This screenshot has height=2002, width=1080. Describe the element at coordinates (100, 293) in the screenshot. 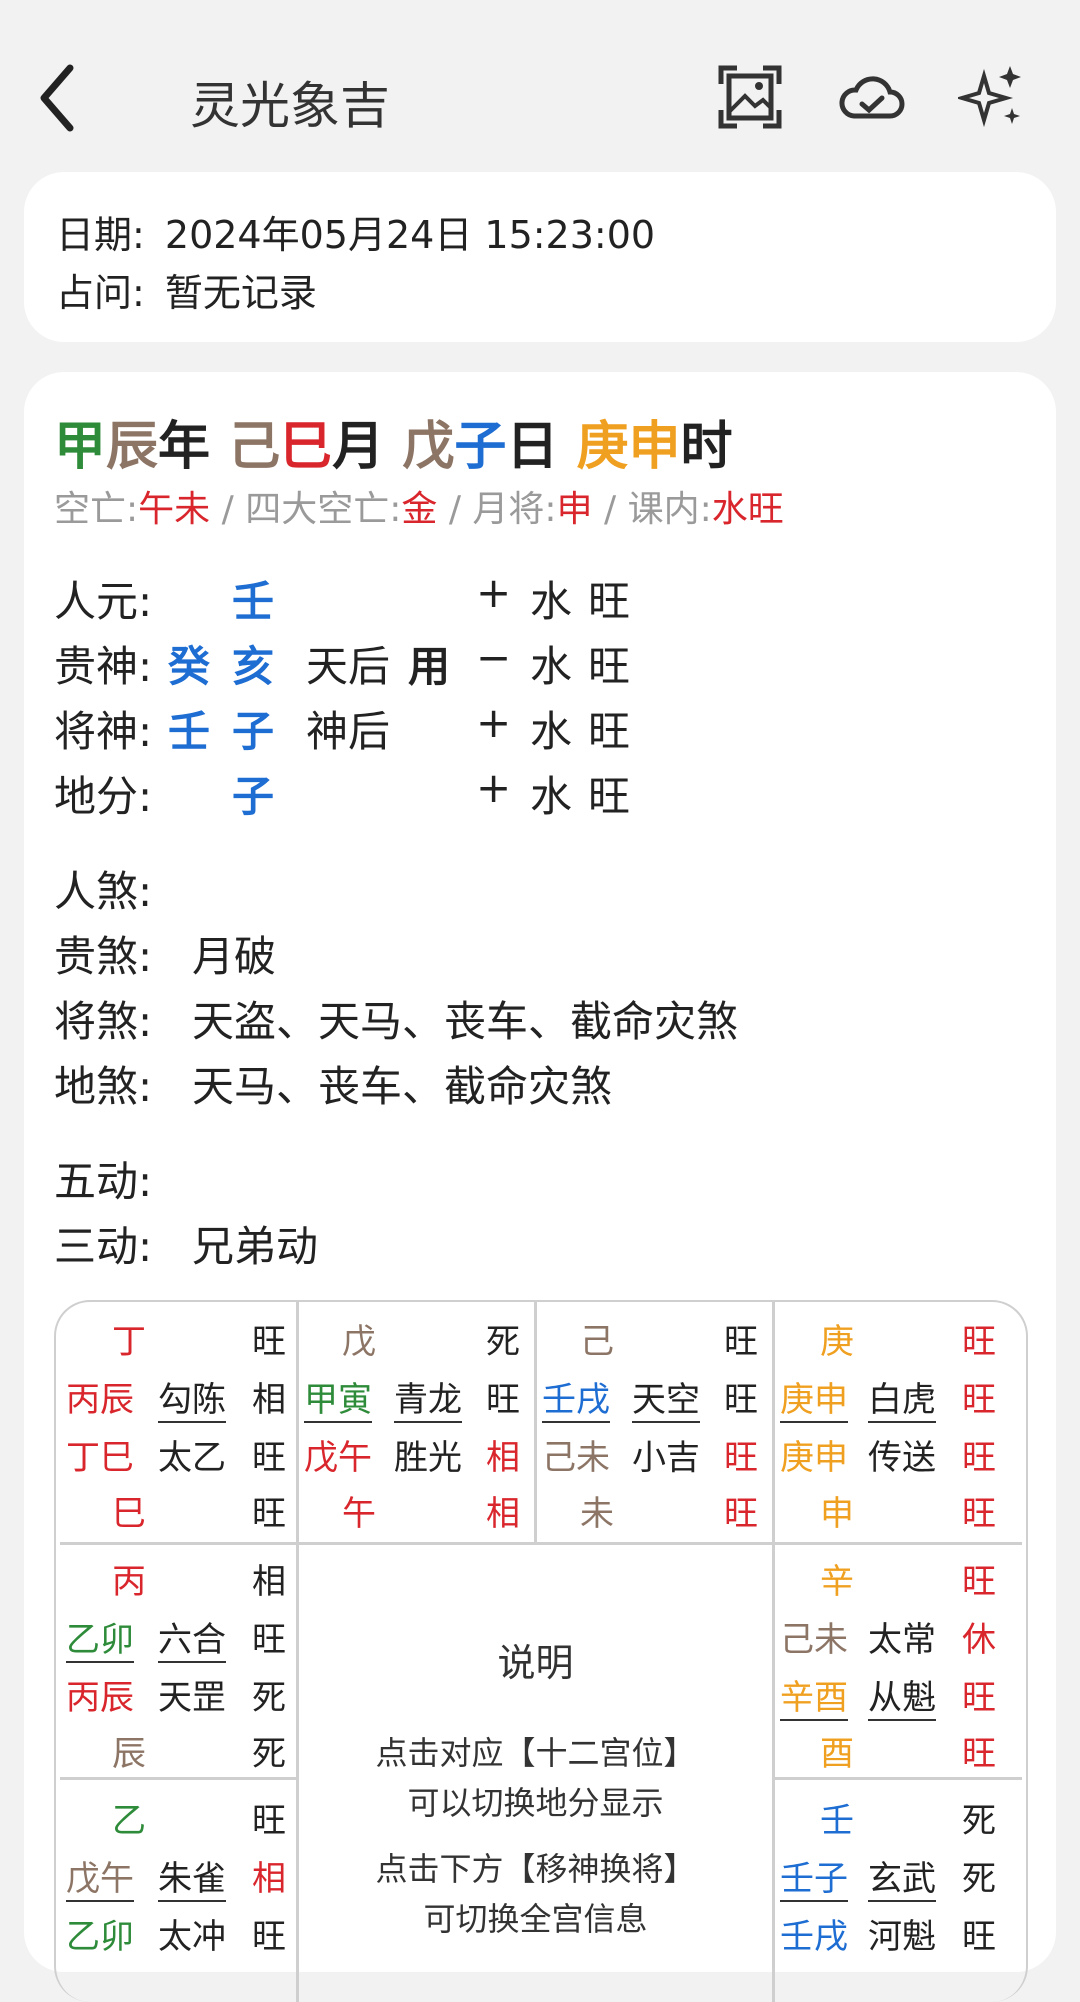

I see `question-label: 占问:` at that location.